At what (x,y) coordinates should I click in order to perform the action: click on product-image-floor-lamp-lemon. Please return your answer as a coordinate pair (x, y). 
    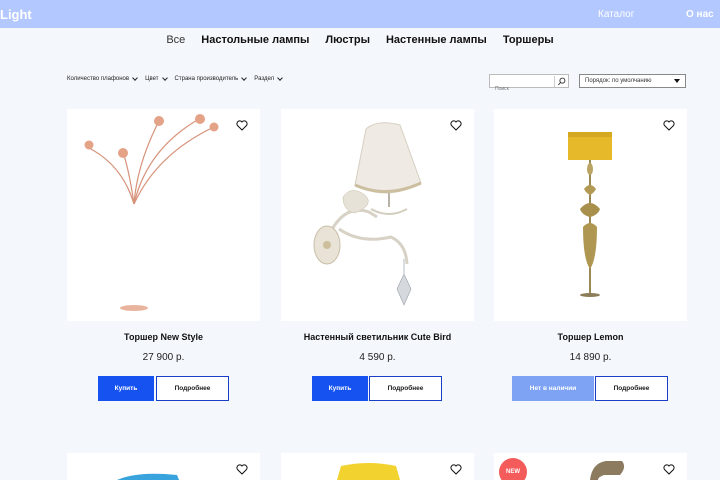
    Looking at the image, I should click on (590, 214).